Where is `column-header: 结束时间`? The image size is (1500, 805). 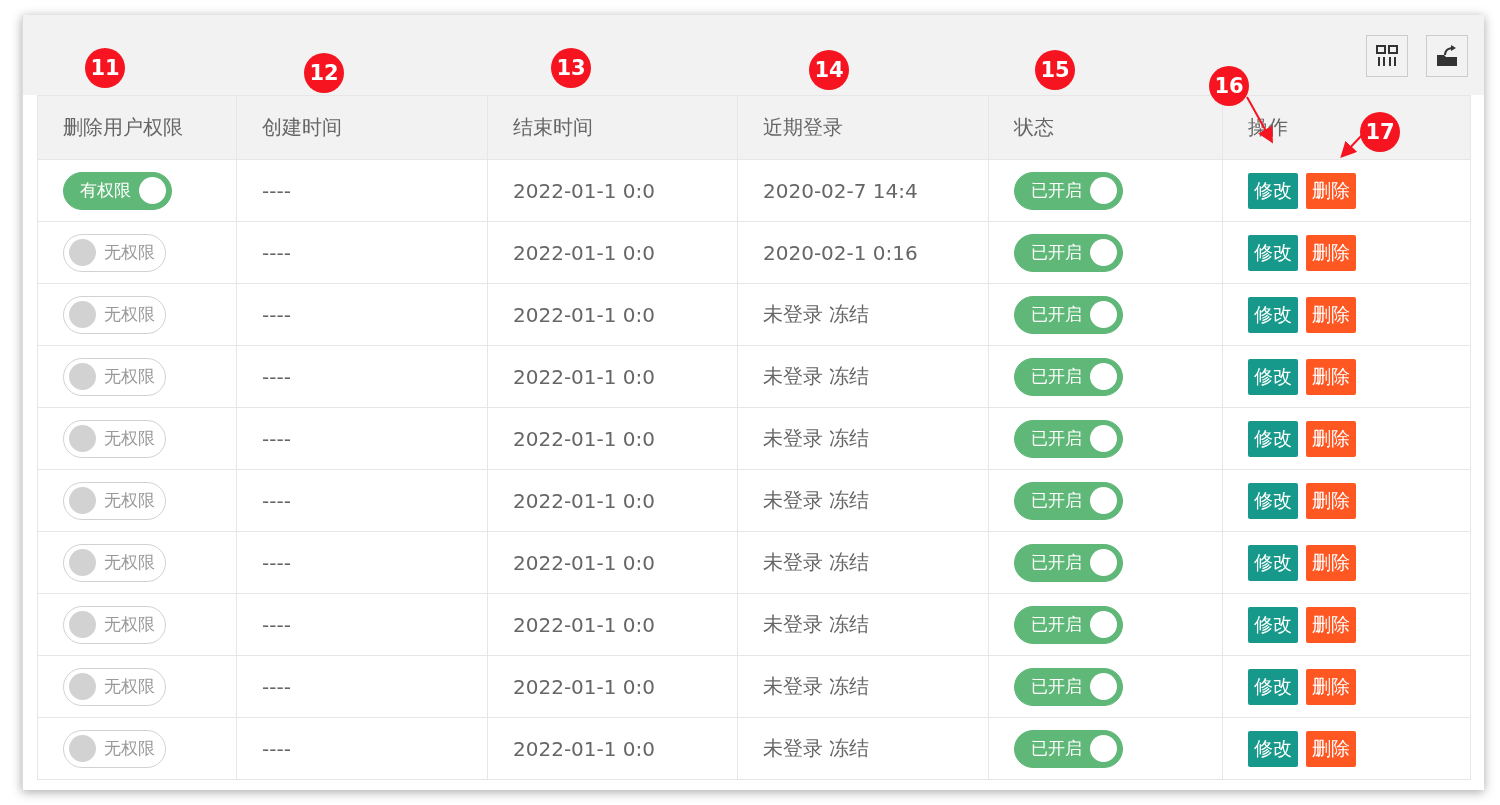 column-header: 结束时间 is located at coordinates (613, 127).